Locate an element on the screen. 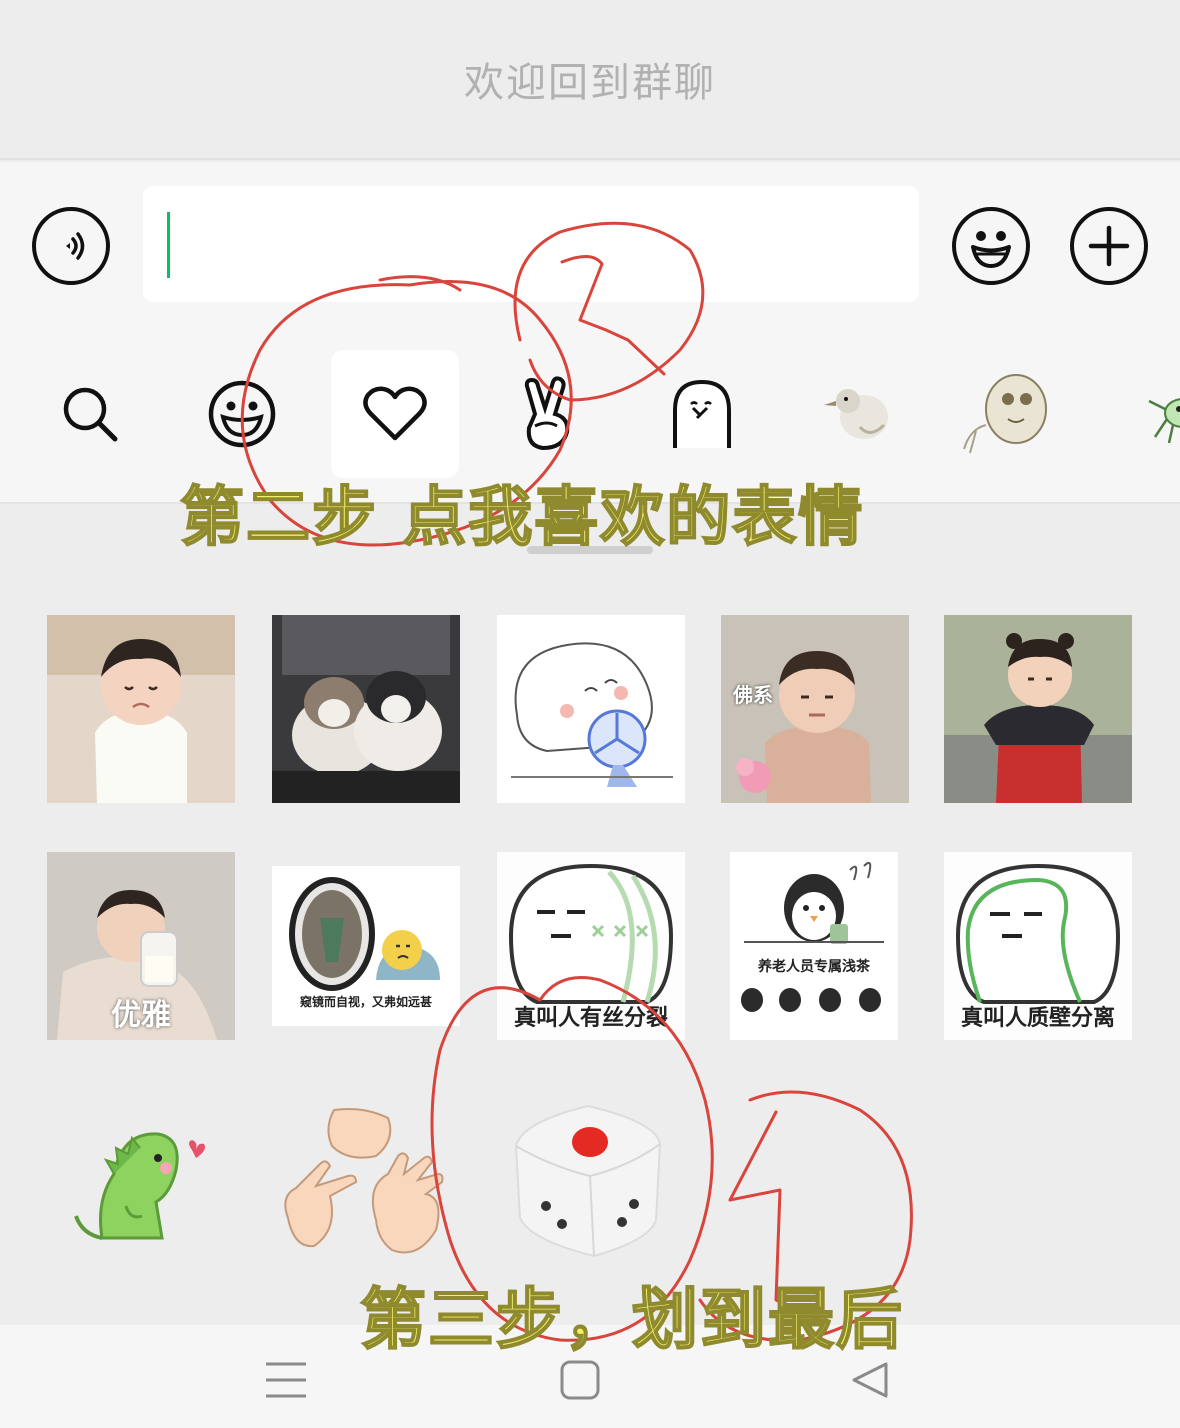  voice-icon is located at coordinates (75, 246).